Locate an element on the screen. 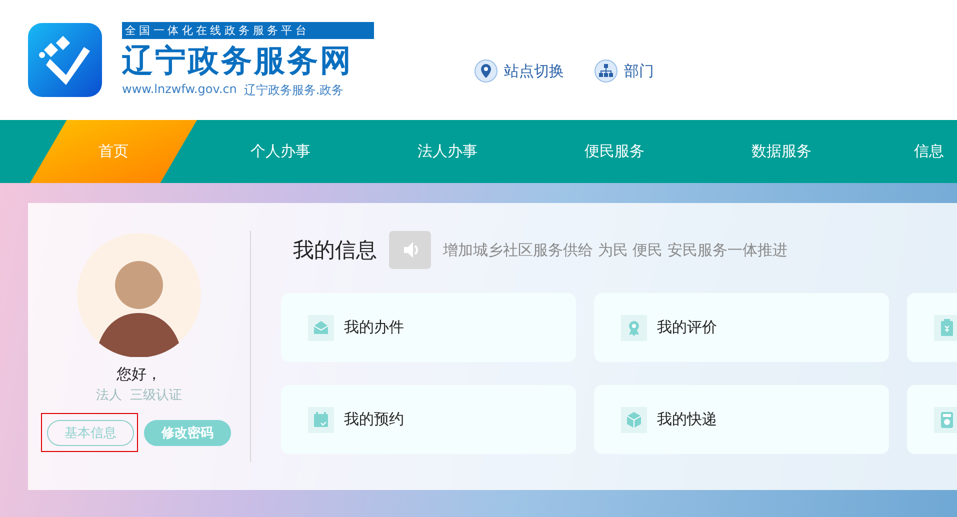 Image resolution: width=957 pixels, height=517 pixels. card-label: 我的办件 is located at coordinates (374, 327).